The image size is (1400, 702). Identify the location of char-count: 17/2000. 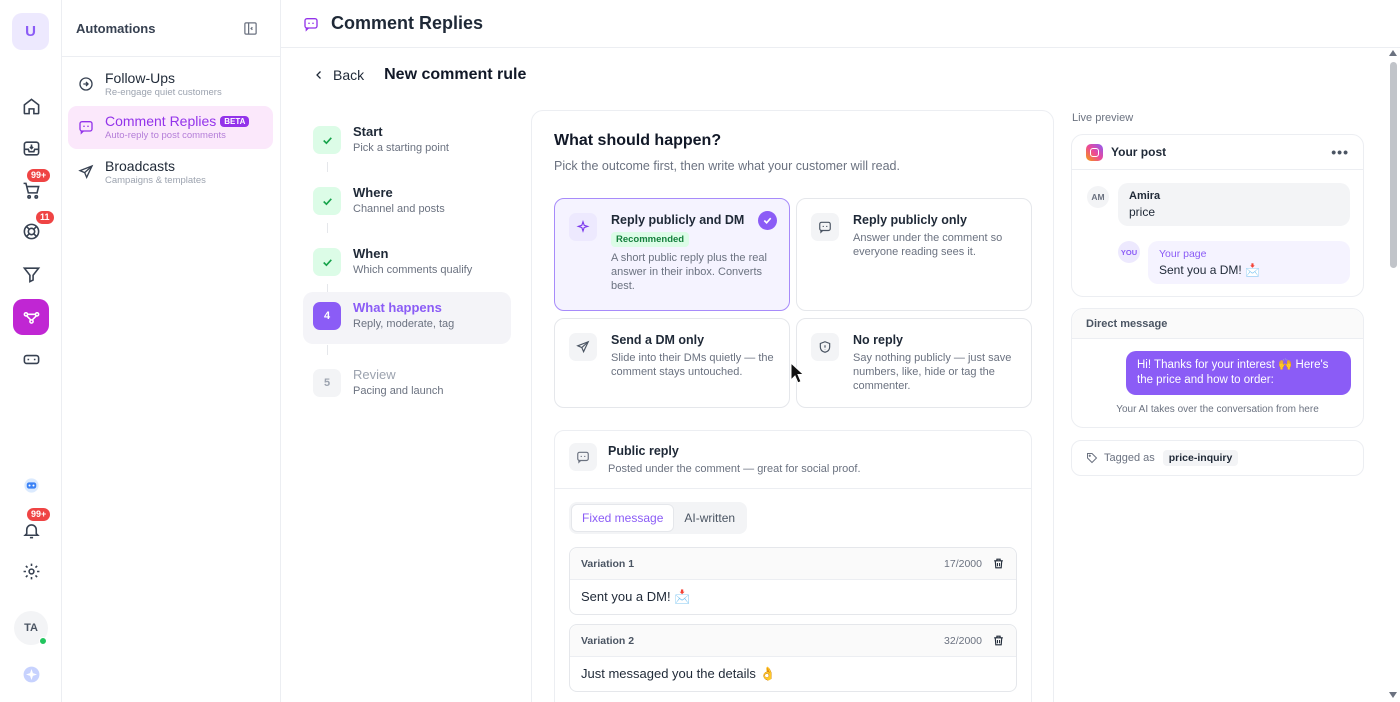
(963, 563).